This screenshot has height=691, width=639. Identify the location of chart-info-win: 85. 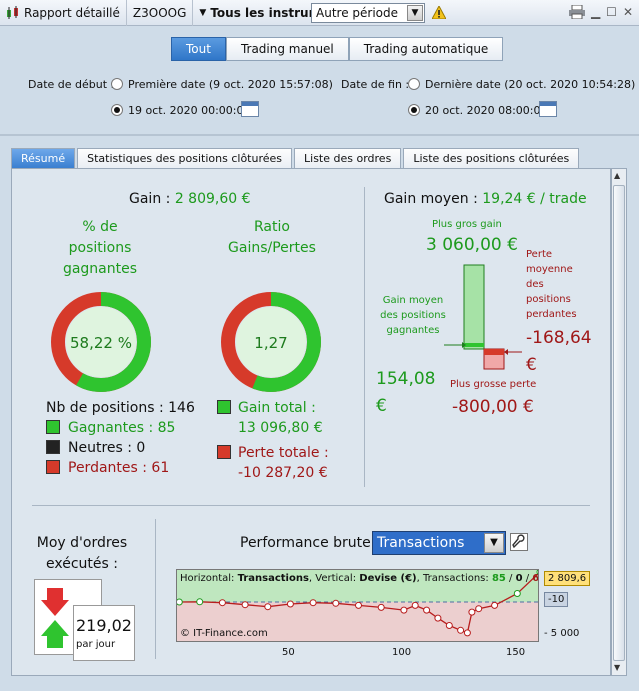
(498, 578).